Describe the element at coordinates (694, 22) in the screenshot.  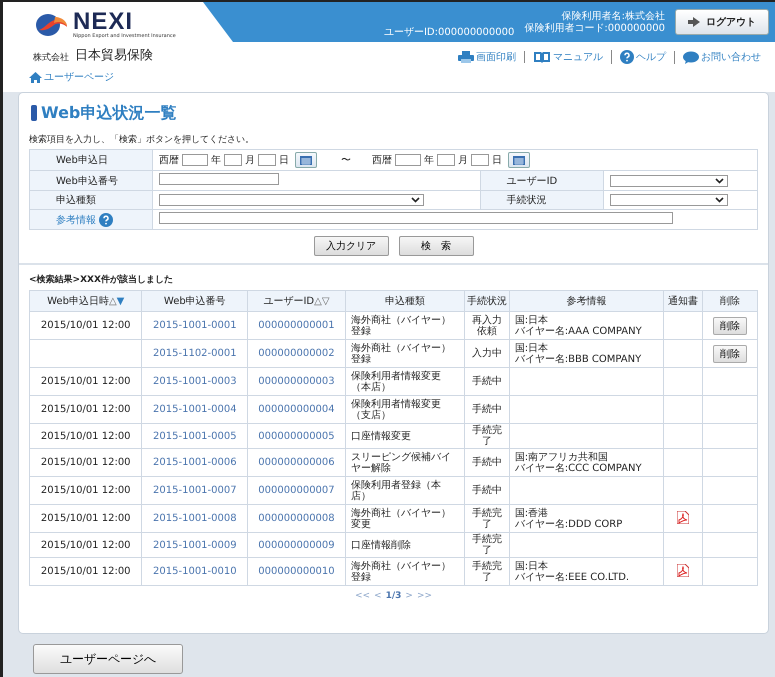
I see `arrow-icon` at that location.